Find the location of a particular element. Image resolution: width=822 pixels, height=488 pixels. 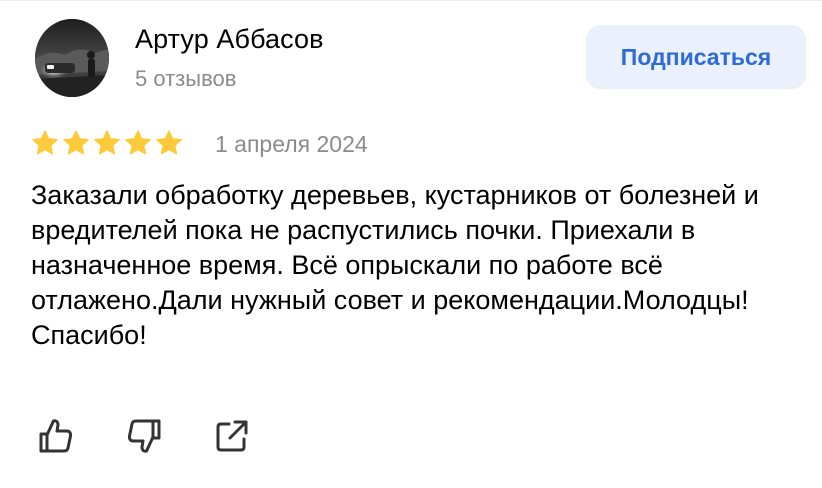

author-avatar is located at coordinates (72, 58).